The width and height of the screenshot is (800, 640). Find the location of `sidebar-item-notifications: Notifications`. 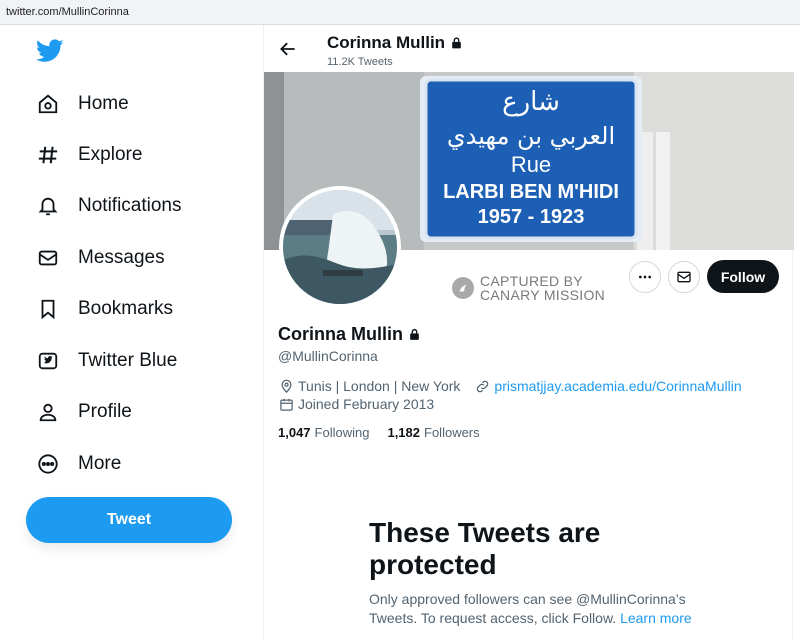

sidebar-item-notifications: Notifications is located at coordinates (109, 206).